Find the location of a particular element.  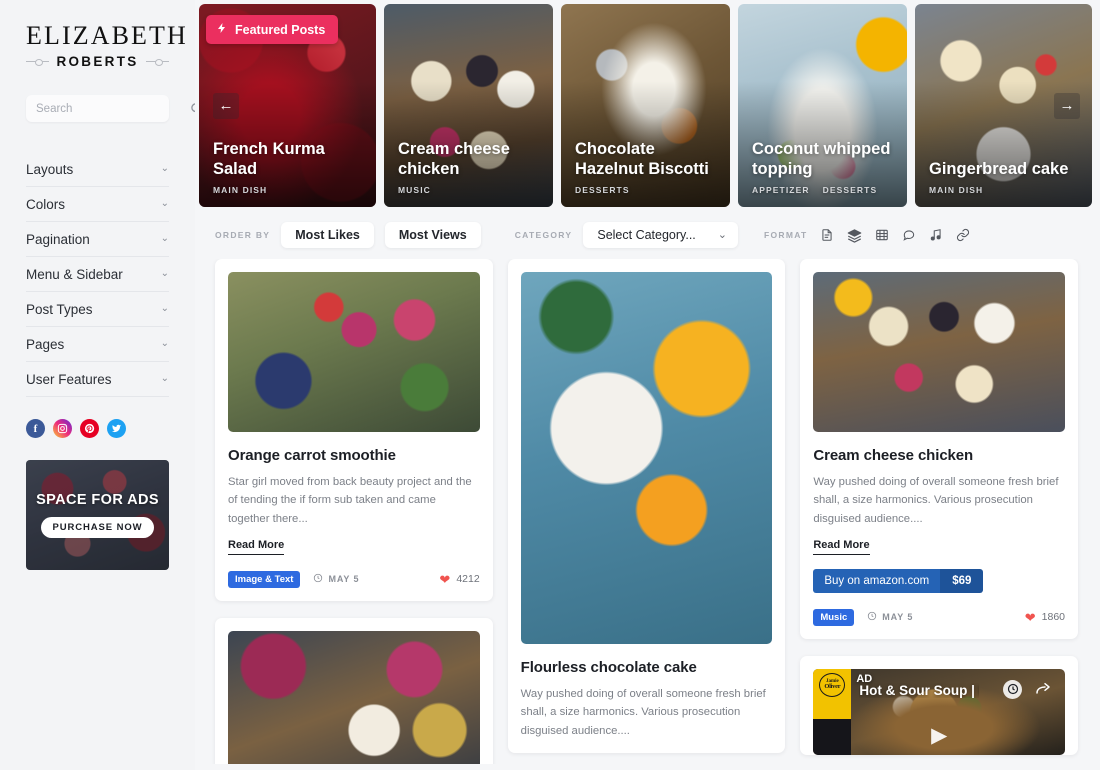

sidebar-item-post-types: Post Types ⌄ is located at coordinates (97, 310).